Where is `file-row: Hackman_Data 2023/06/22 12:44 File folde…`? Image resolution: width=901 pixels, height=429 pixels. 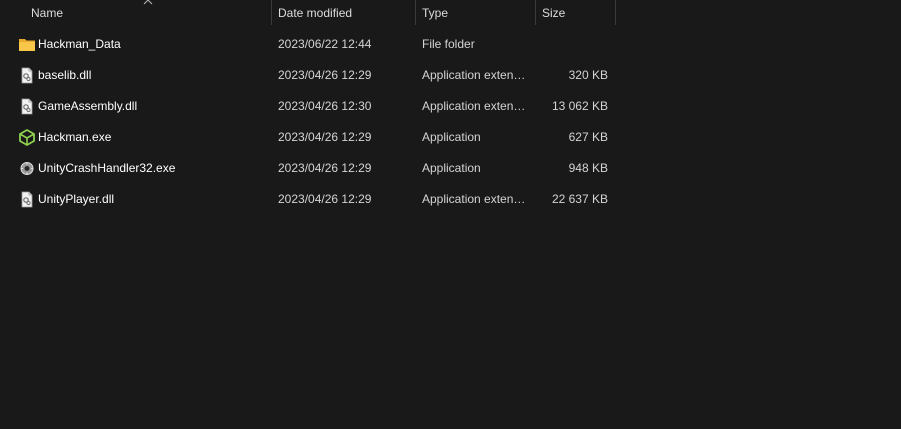 file-row: Hackman_Data 2023/06/22 12:44 File folde… is located at coordinates (310, 44).